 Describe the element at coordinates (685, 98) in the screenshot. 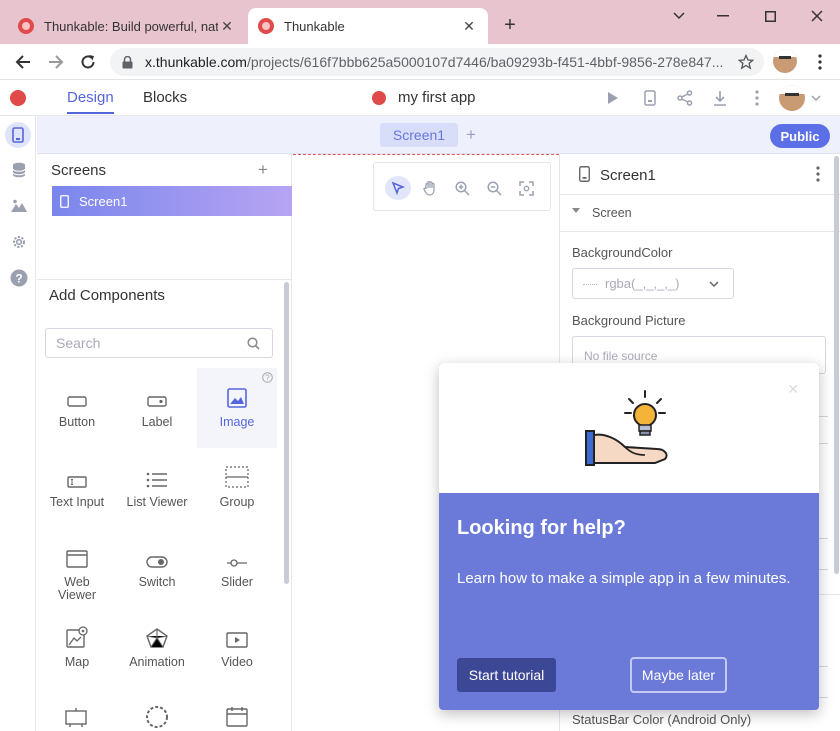

I see `share-icon` at that location.